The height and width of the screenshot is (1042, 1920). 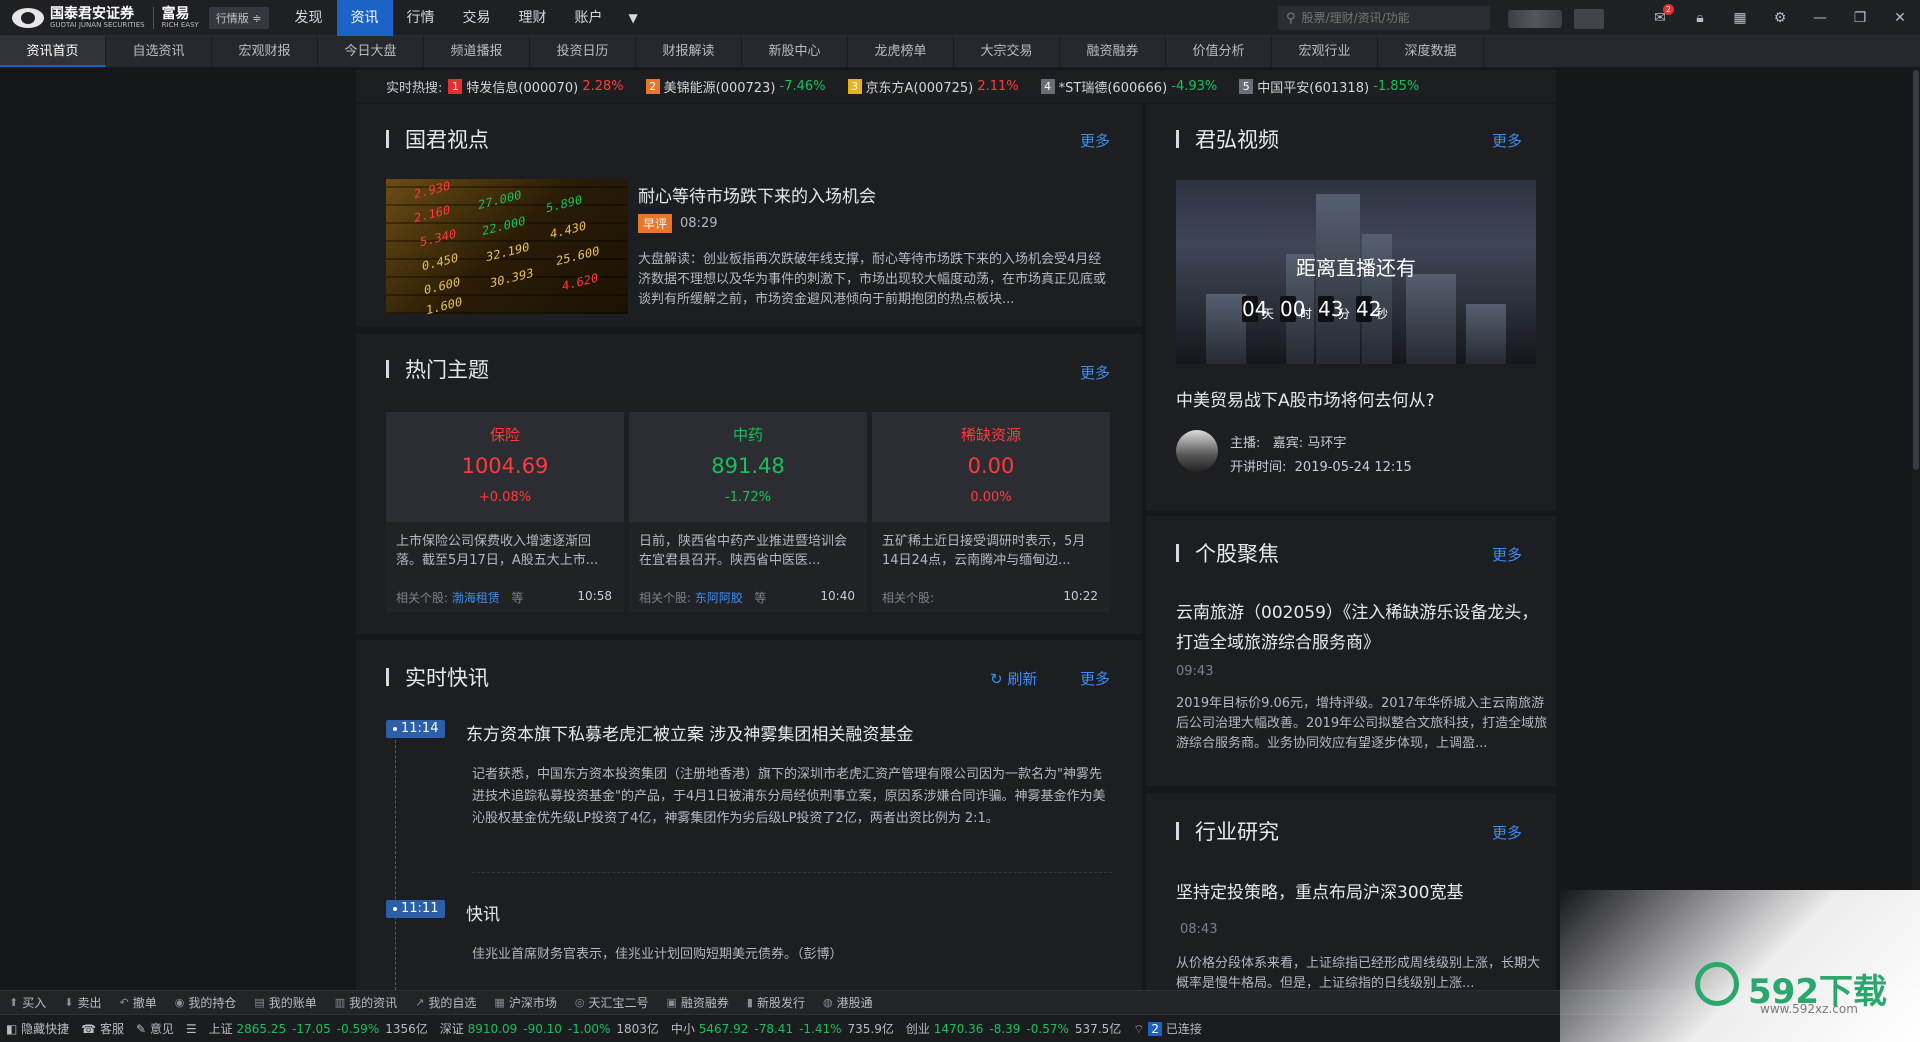 I want to click on index-list-icon: ☰, so click(x=191, y=1029).